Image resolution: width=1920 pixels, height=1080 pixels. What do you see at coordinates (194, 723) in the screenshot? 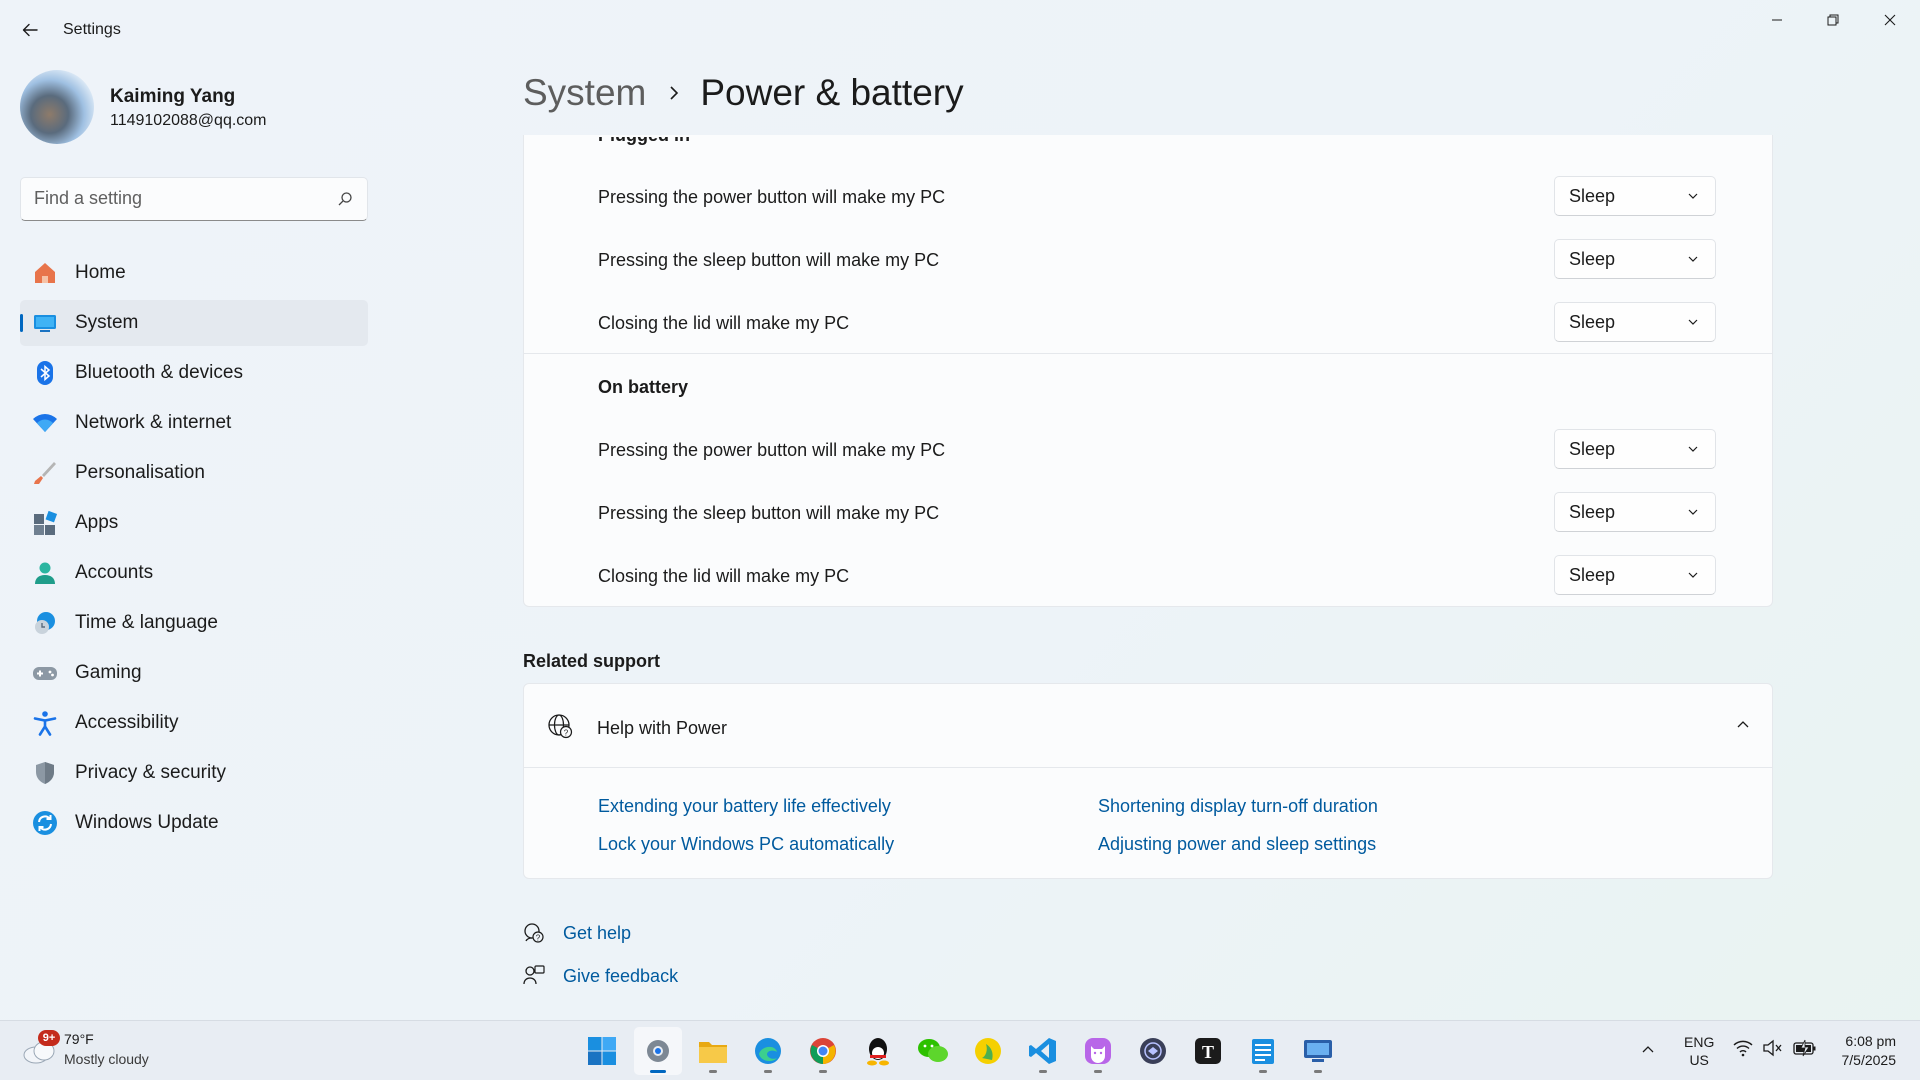
I see `sidebar-item-accessibility: Accessibility` at bounding box center [194, 723].